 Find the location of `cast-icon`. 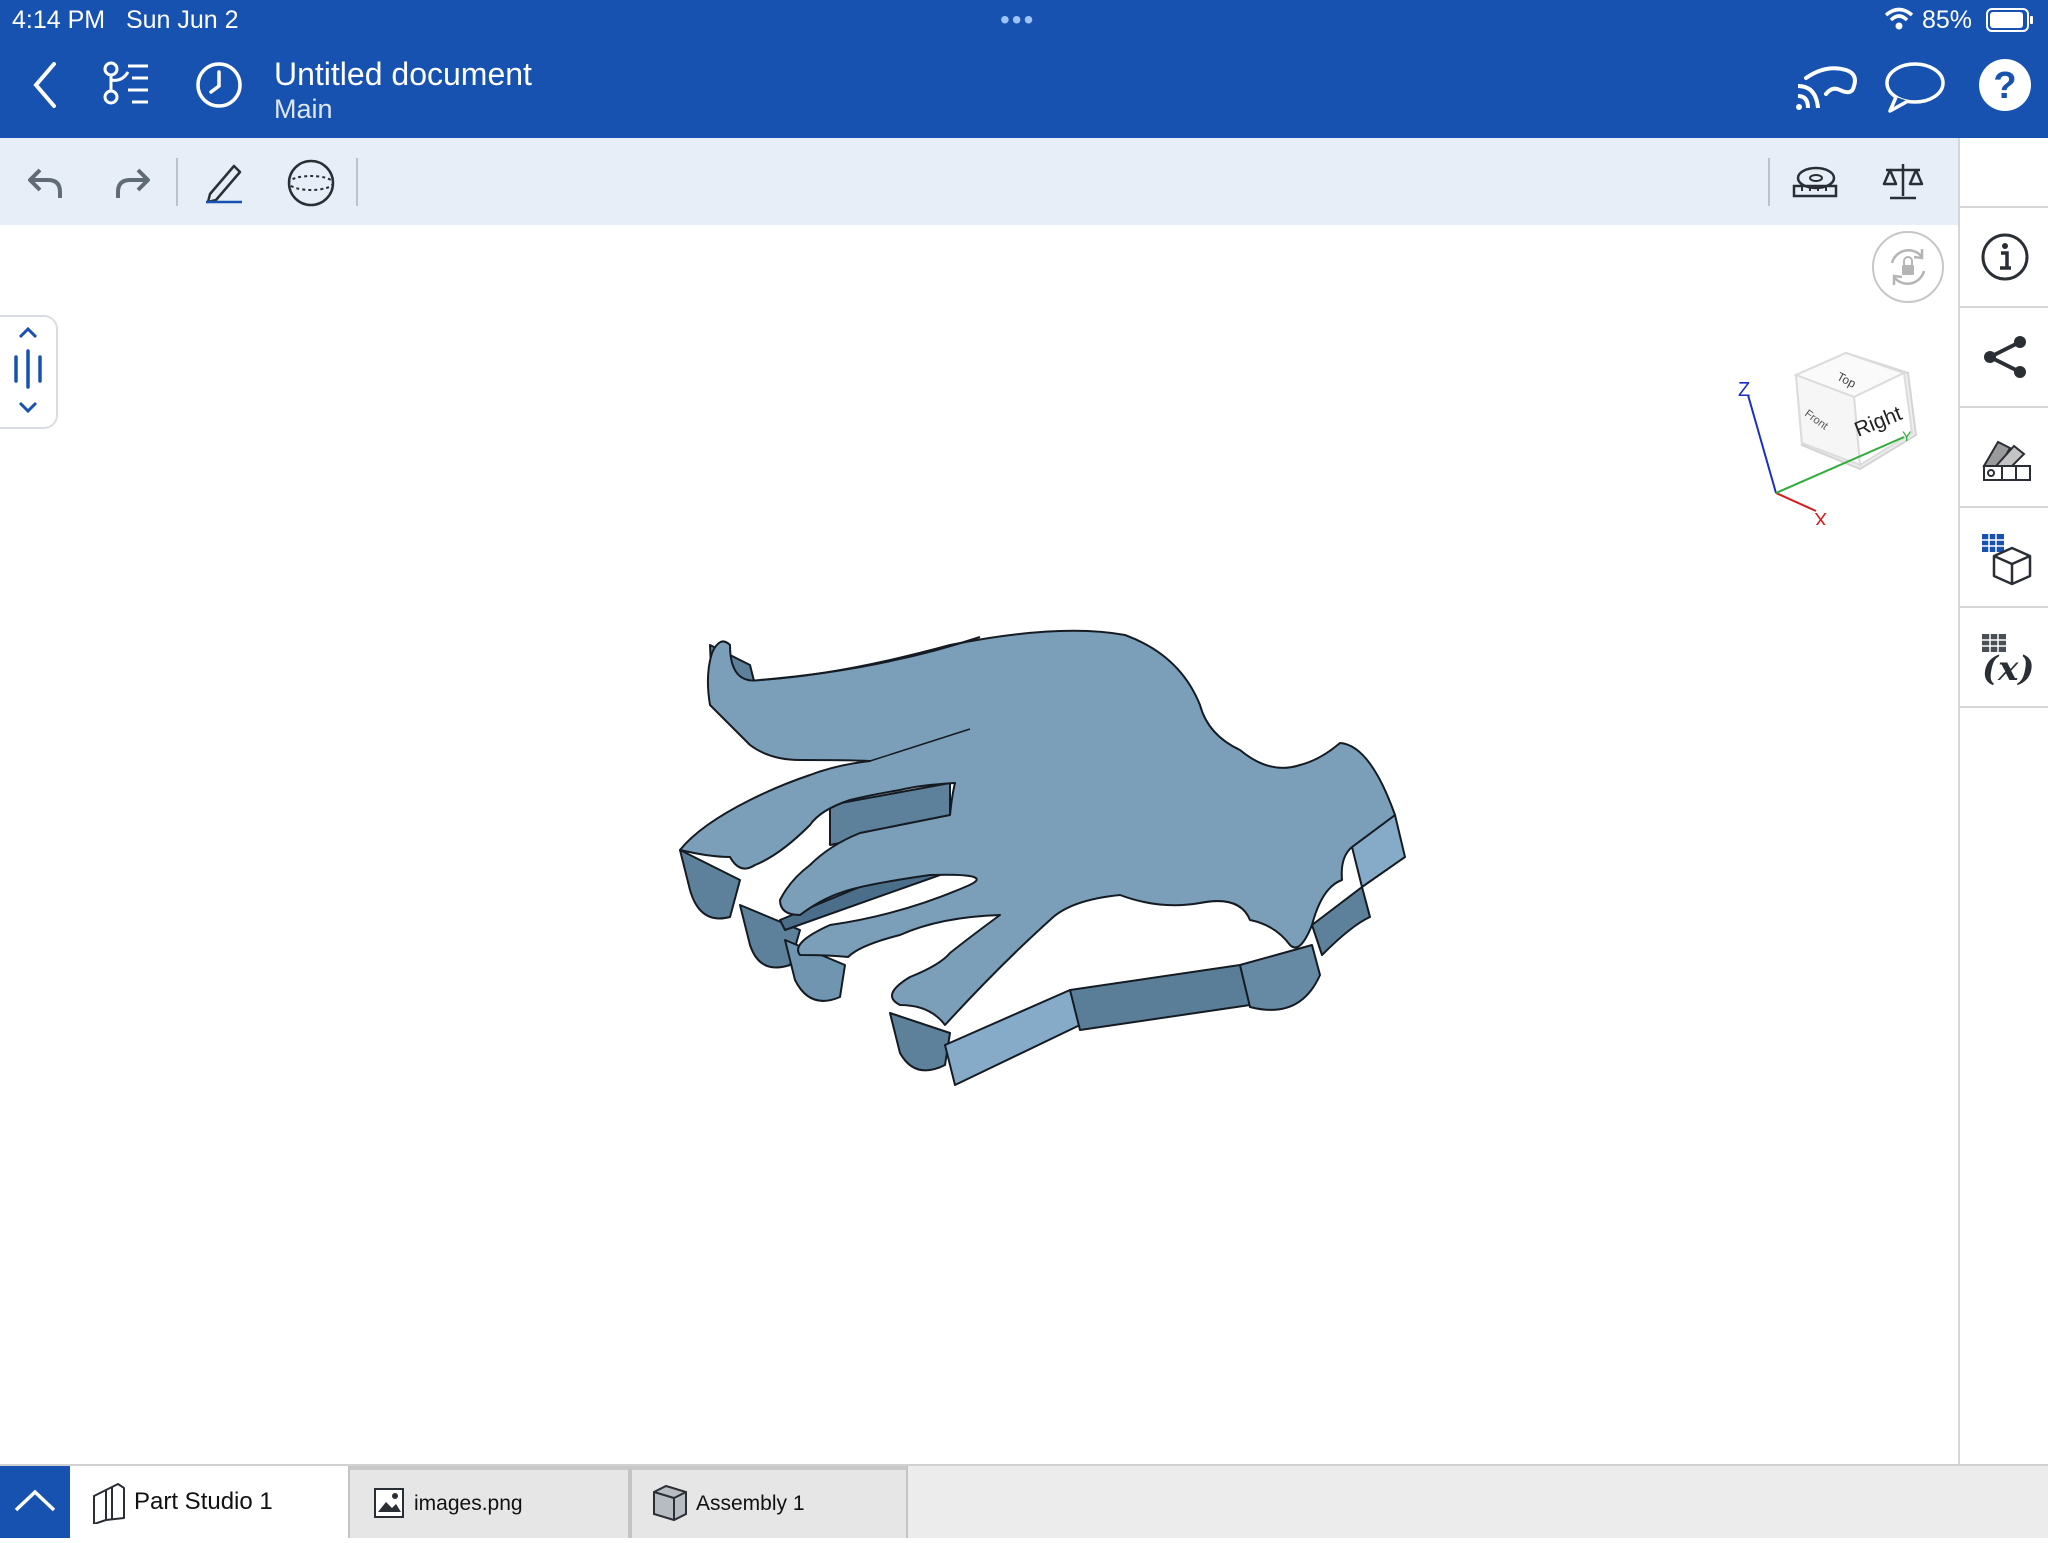

cast-icon is located at coordinates (1827, 87).